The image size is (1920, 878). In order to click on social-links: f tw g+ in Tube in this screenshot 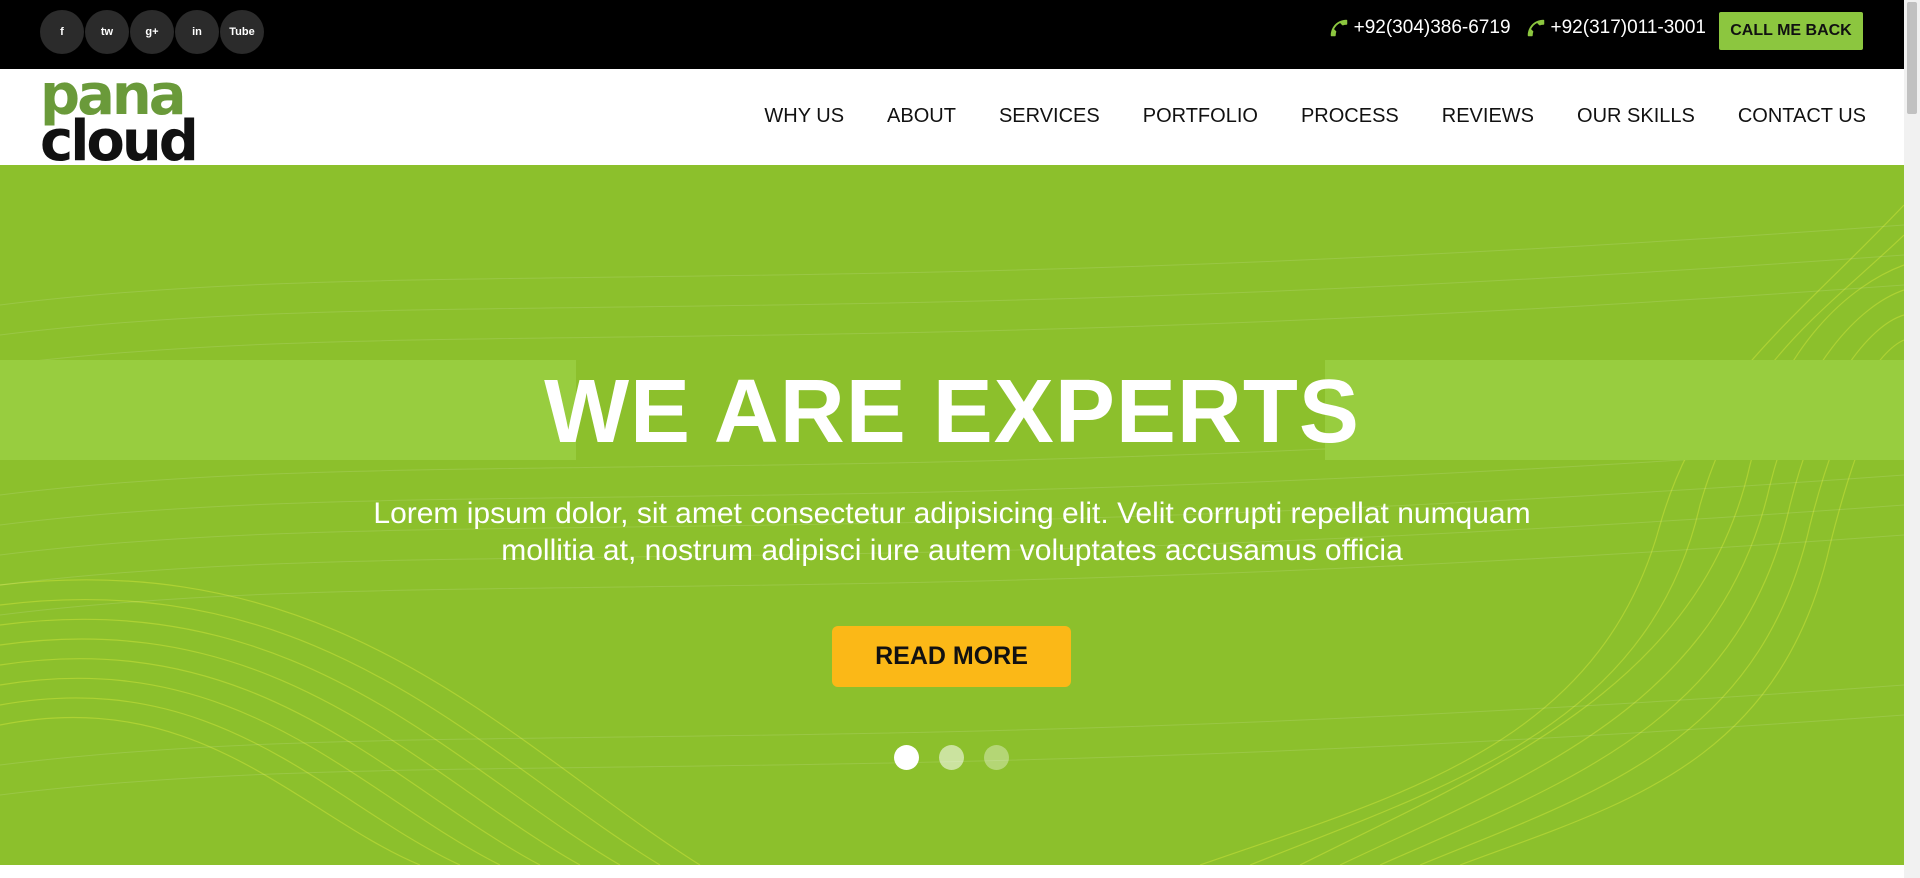, I will do `click(152, 32)`.